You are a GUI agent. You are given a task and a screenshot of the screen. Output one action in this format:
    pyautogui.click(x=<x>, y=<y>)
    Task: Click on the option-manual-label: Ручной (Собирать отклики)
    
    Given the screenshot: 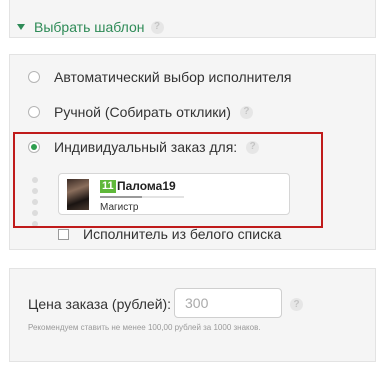 What is the action you would take?
    pyautogui.click(x=142, y=112)
    